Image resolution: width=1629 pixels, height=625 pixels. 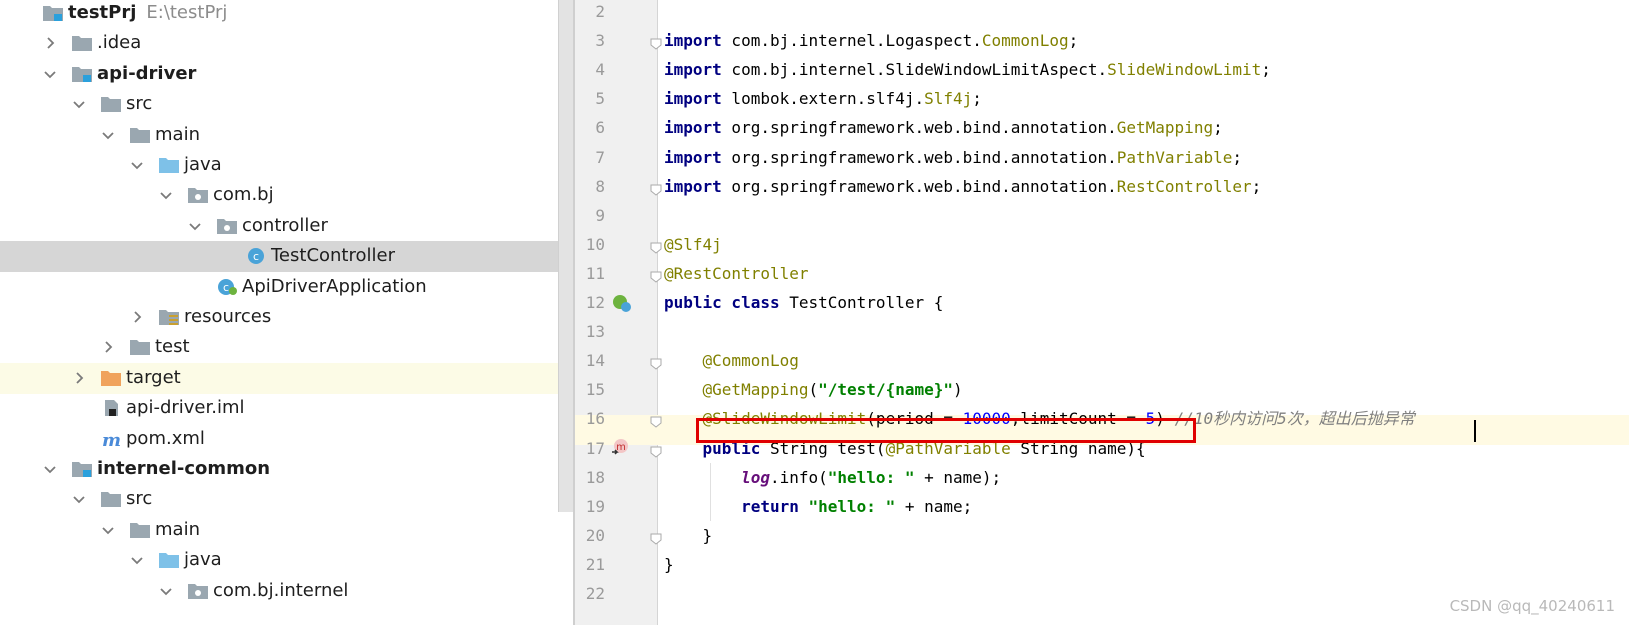 What do you see at coordinates (286, 43) in the screenshot?
I see `tree-item-idea: .idea` at bounding box center [286, 43].